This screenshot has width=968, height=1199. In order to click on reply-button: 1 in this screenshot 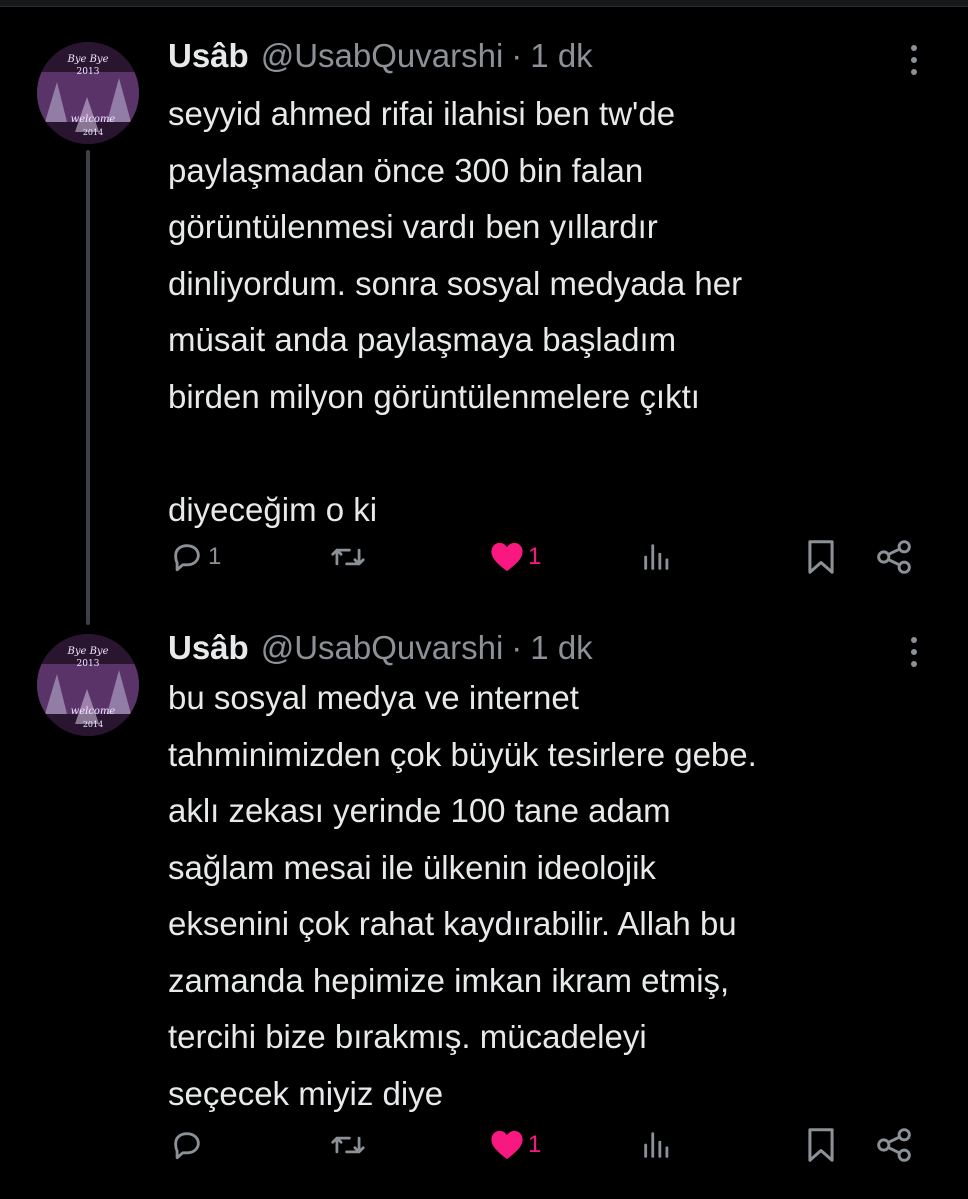, I will do `click(195, 557)`.